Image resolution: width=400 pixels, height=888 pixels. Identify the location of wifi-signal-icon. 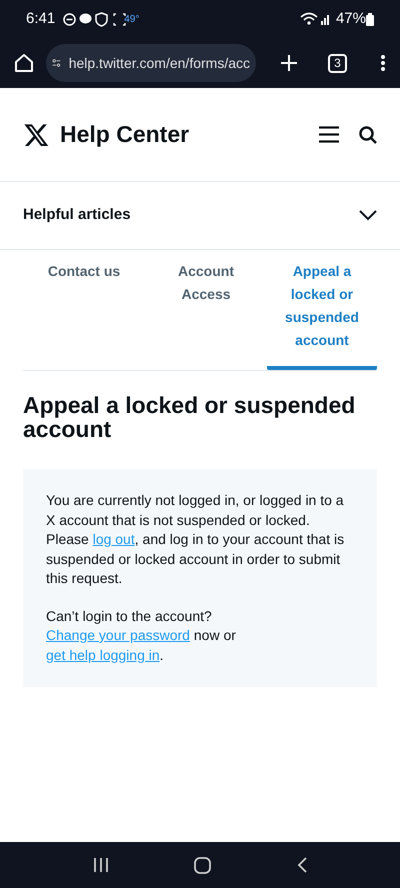
(316, 19).